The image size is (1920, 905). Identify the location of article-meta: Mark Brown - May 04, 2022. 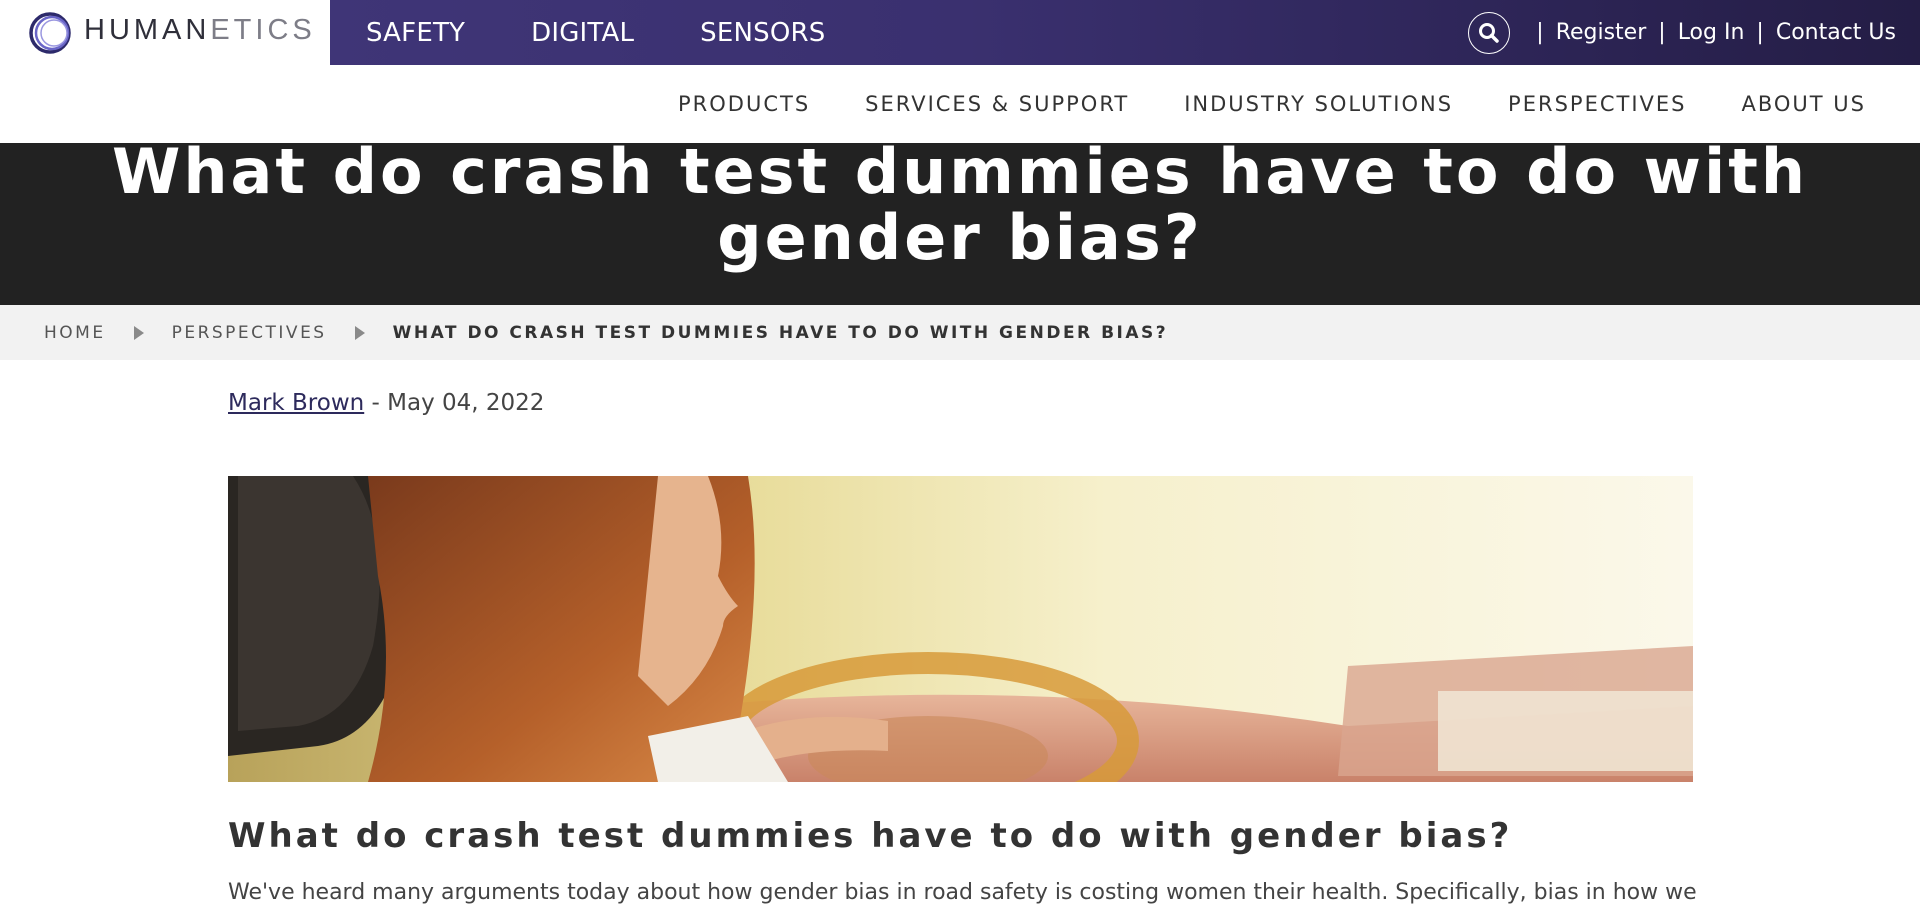
(386, 403).